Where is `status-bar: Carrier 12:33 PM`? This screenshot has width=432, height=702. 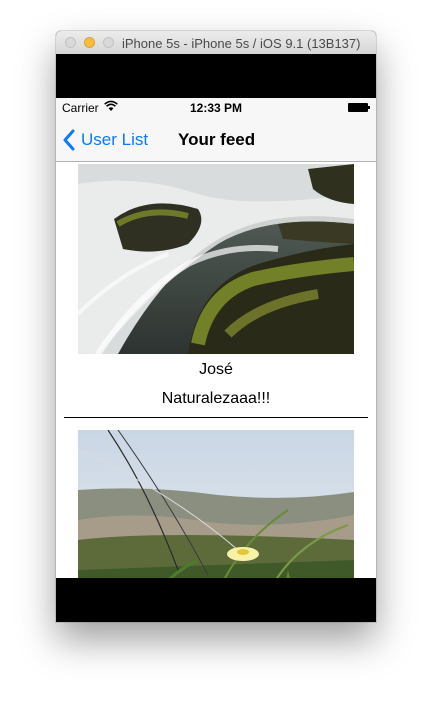
status-bar: Carrier 12:33 PM is located at coordinates (216, 108).